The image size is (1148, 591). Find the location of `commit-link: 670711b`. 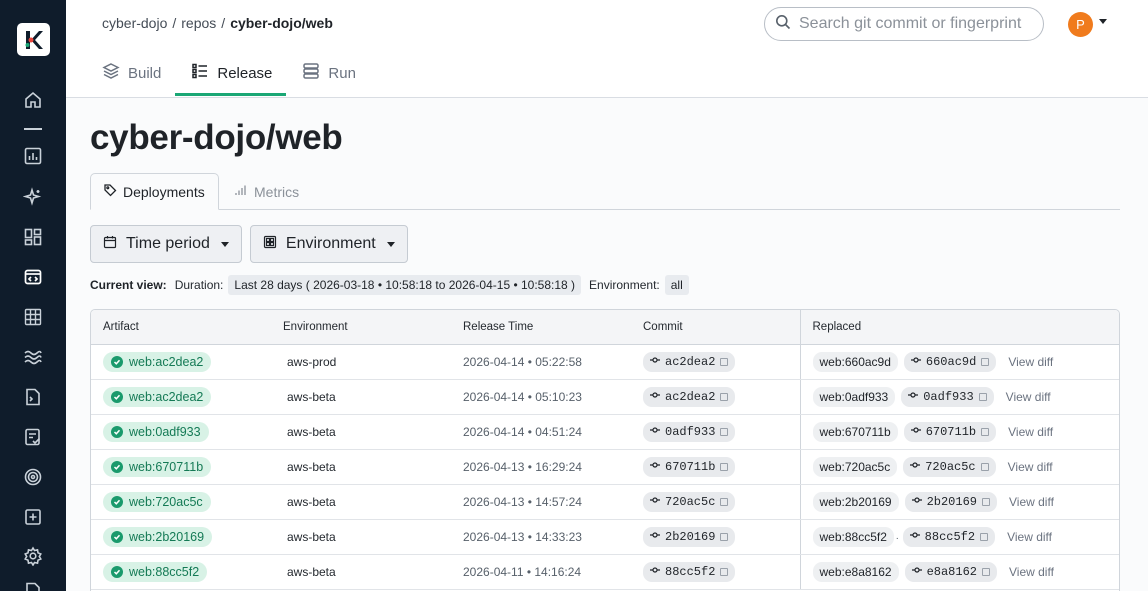

commit-link: 670711b is located at coordinates (689, 466).